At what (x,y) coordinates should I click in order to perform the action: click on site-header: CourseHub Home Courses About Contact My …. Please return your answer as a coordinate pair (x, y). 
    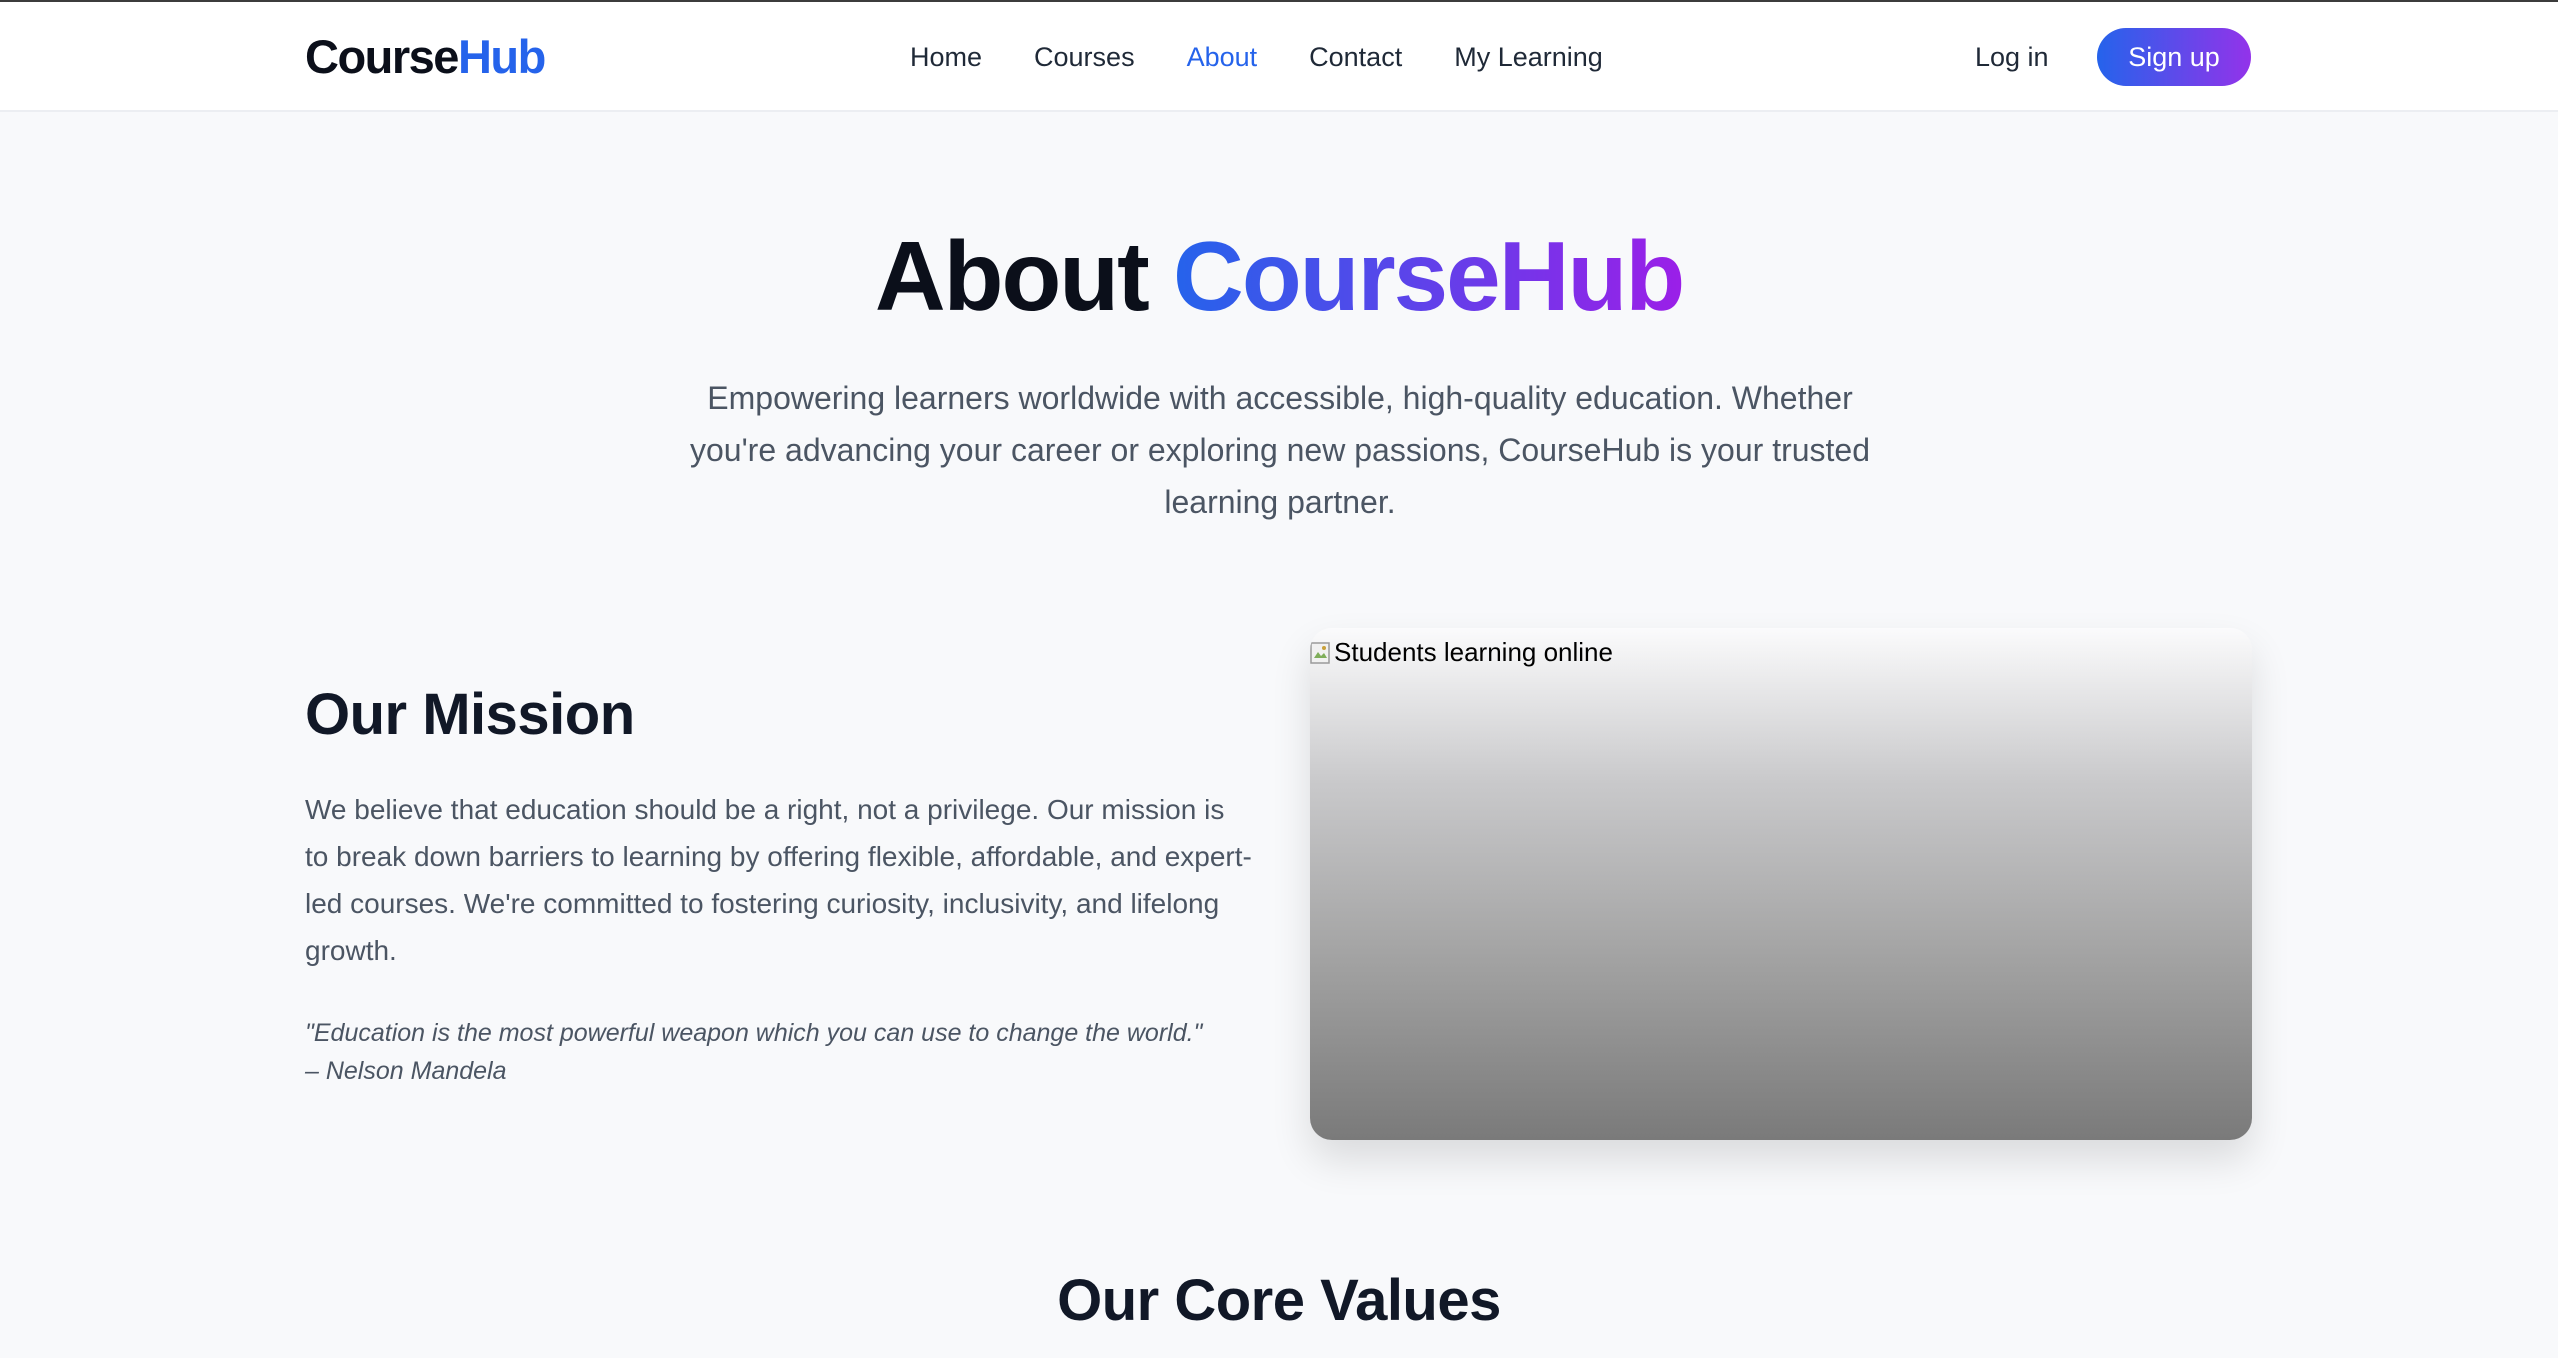
    Looking at the image, I should click on (1279, 57).